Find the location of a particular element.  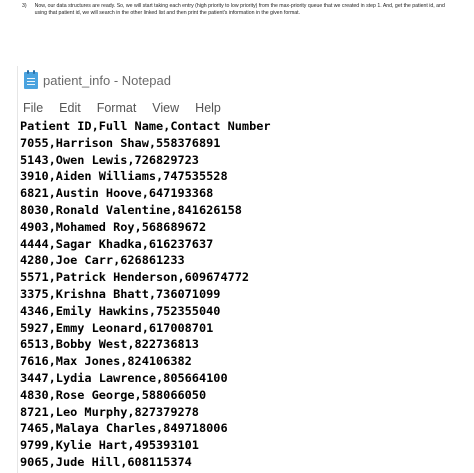

text-line: 4830,Rose George,588066050 is located at coordinates (113, 394).